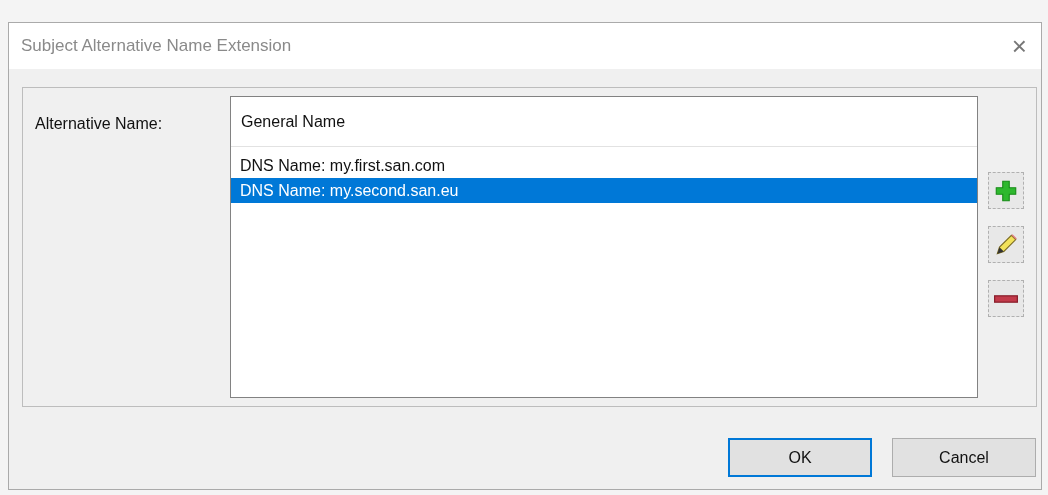 This screenshot has width=1048, height=495. I want to click on dialog-button: Cancel, so click(964, 457).